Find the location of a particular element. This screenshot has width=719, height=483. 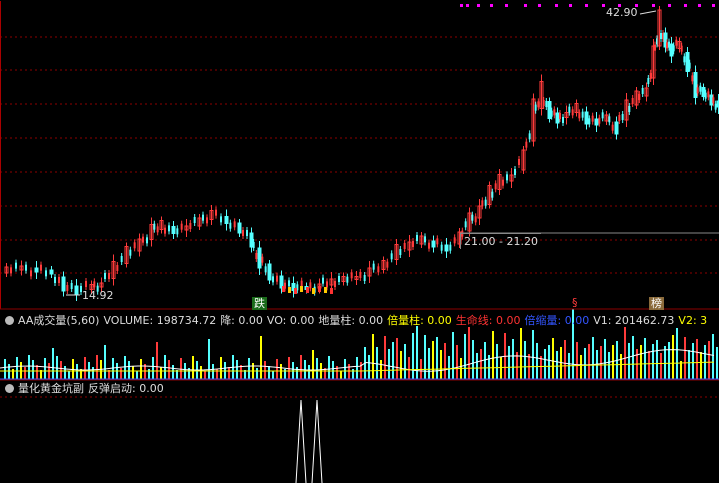

sub-indicator-name: 量化黄金坑副 is located at coordinates (51, 388).